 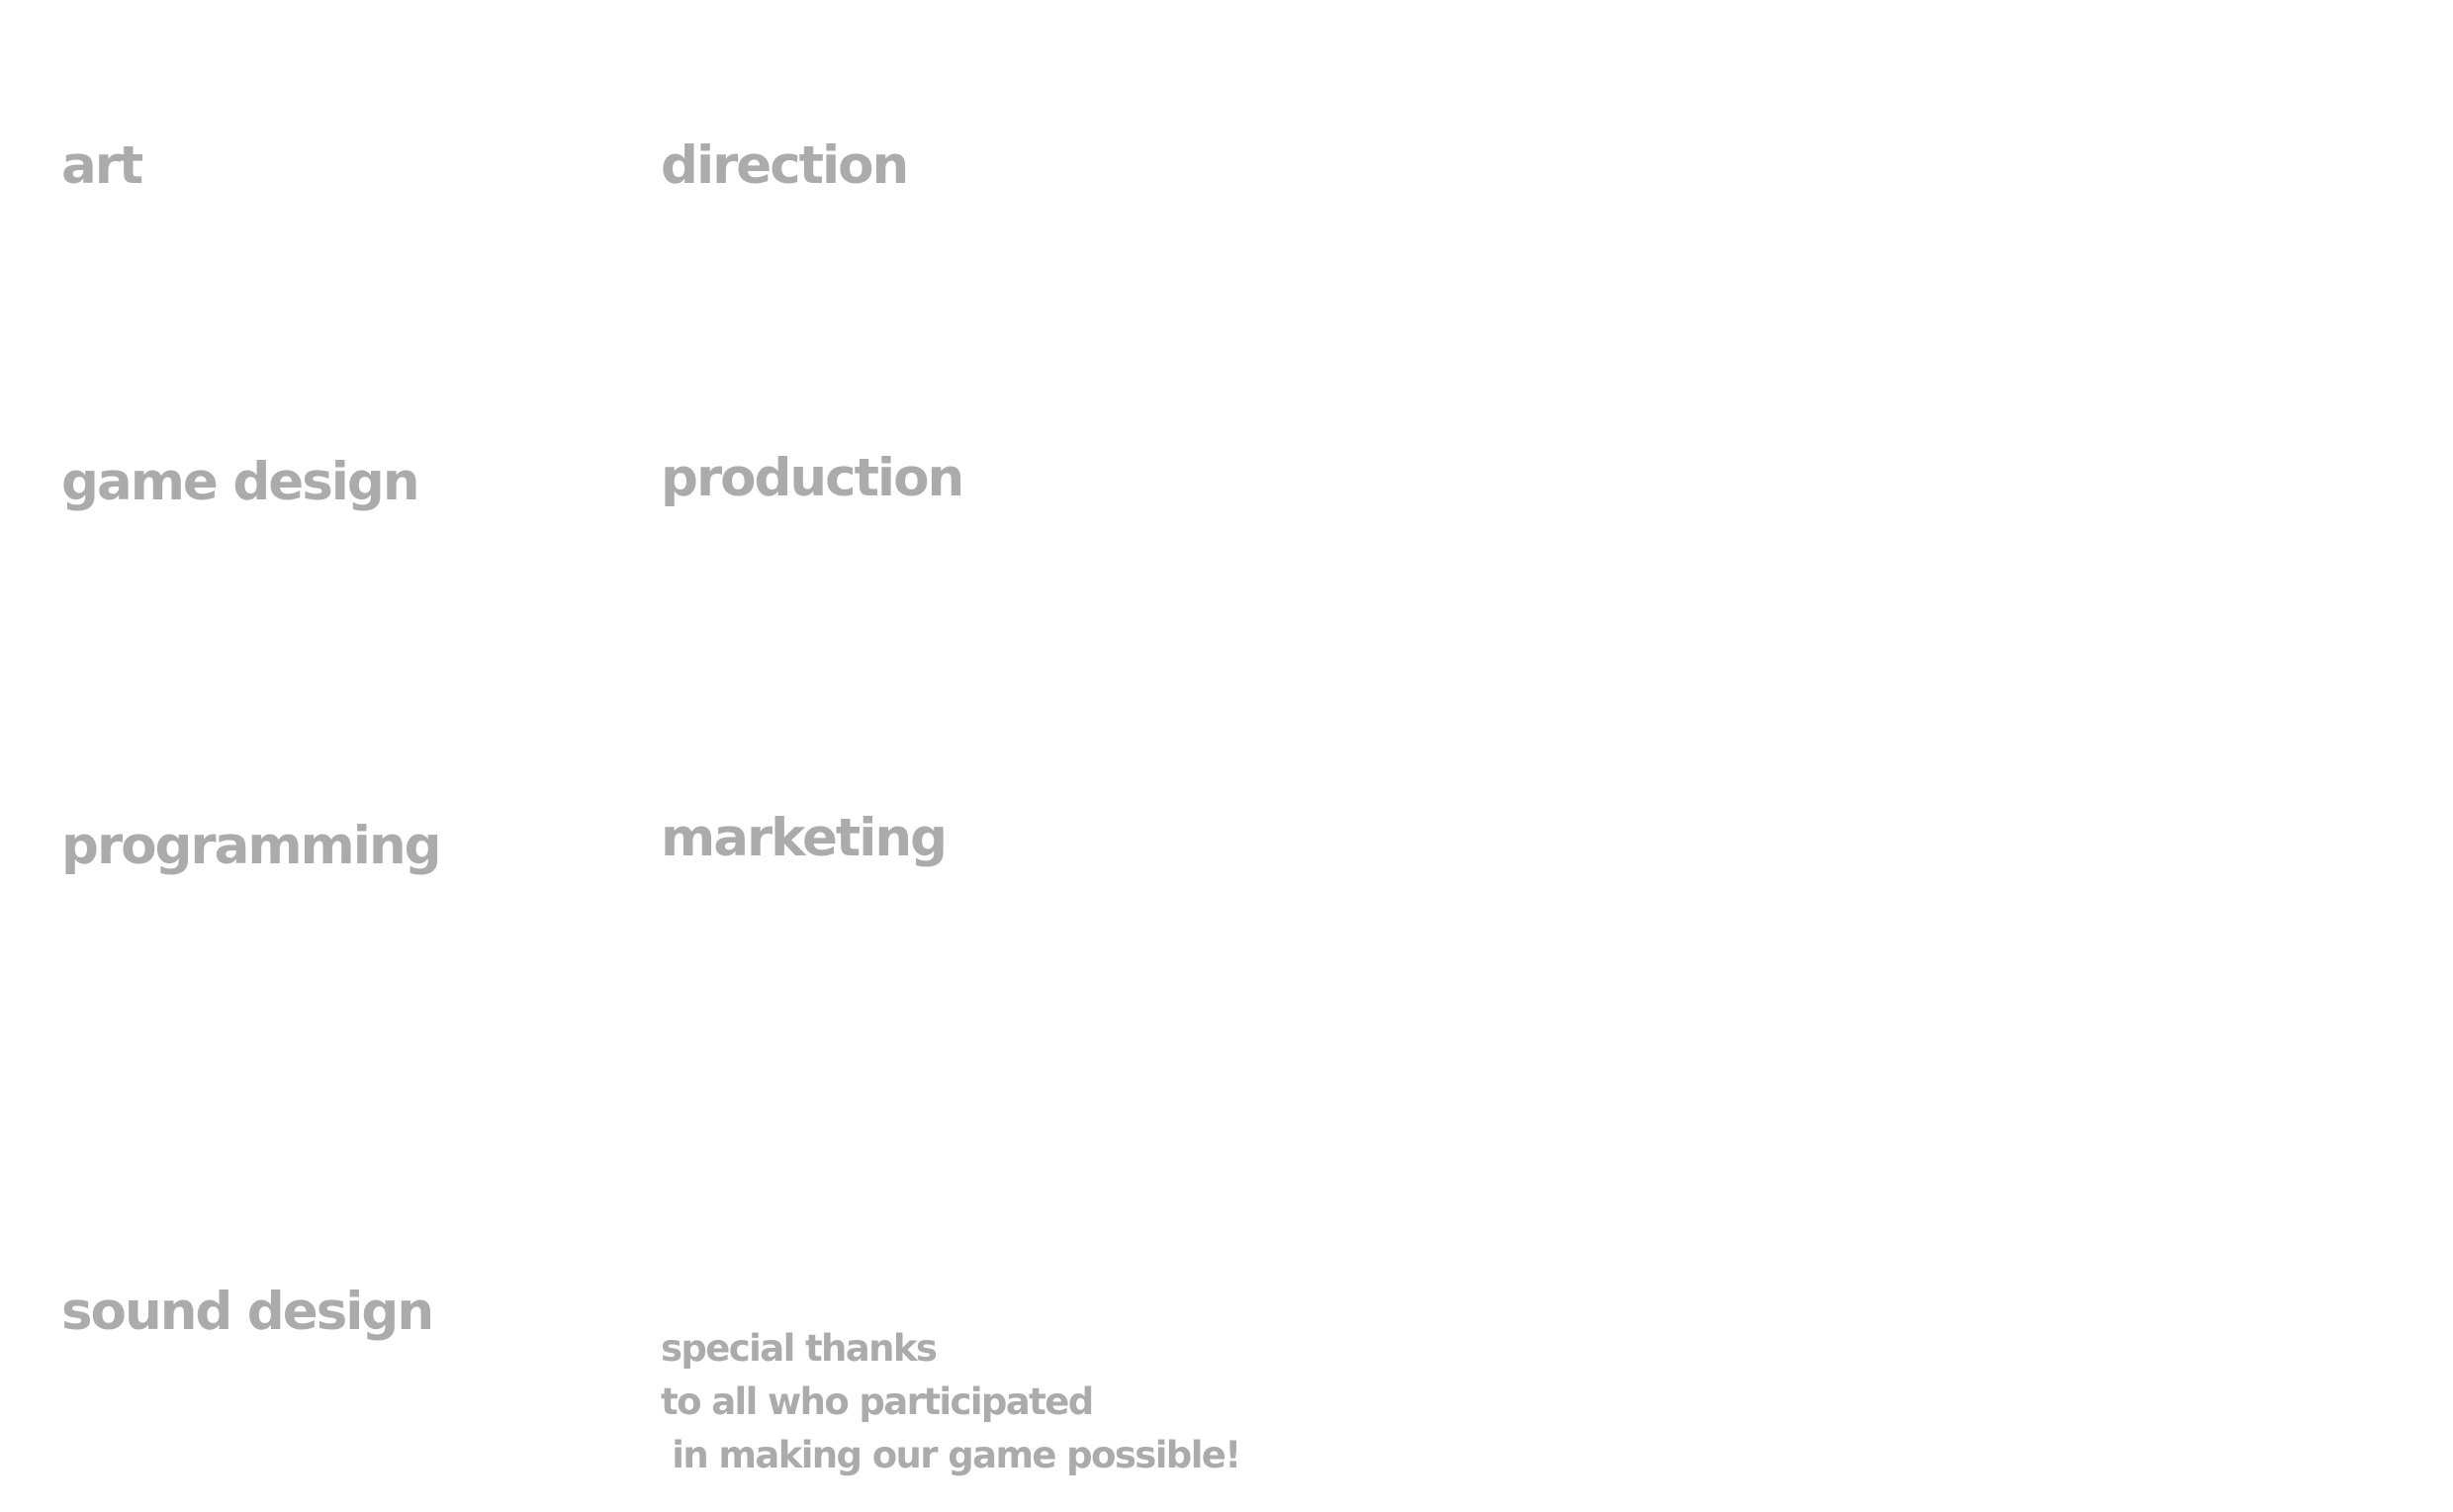 I want to click on special-thanks-line: in making our game possible!, so click(x=951, y=1455).